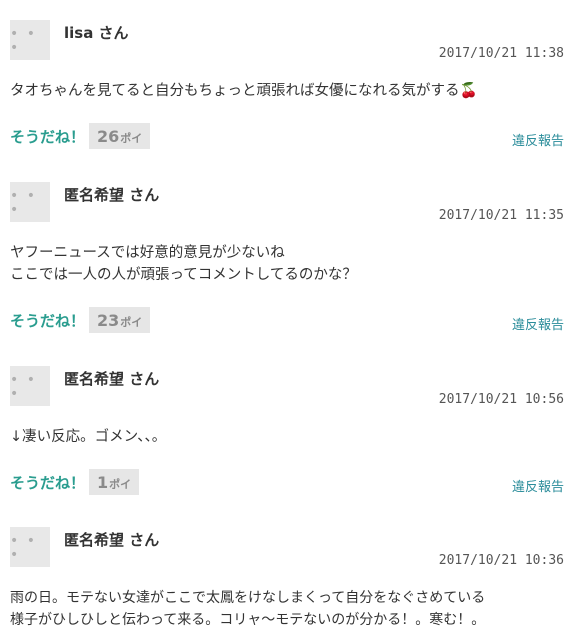  I want to click on poi-count: 1, so click(103, 482).